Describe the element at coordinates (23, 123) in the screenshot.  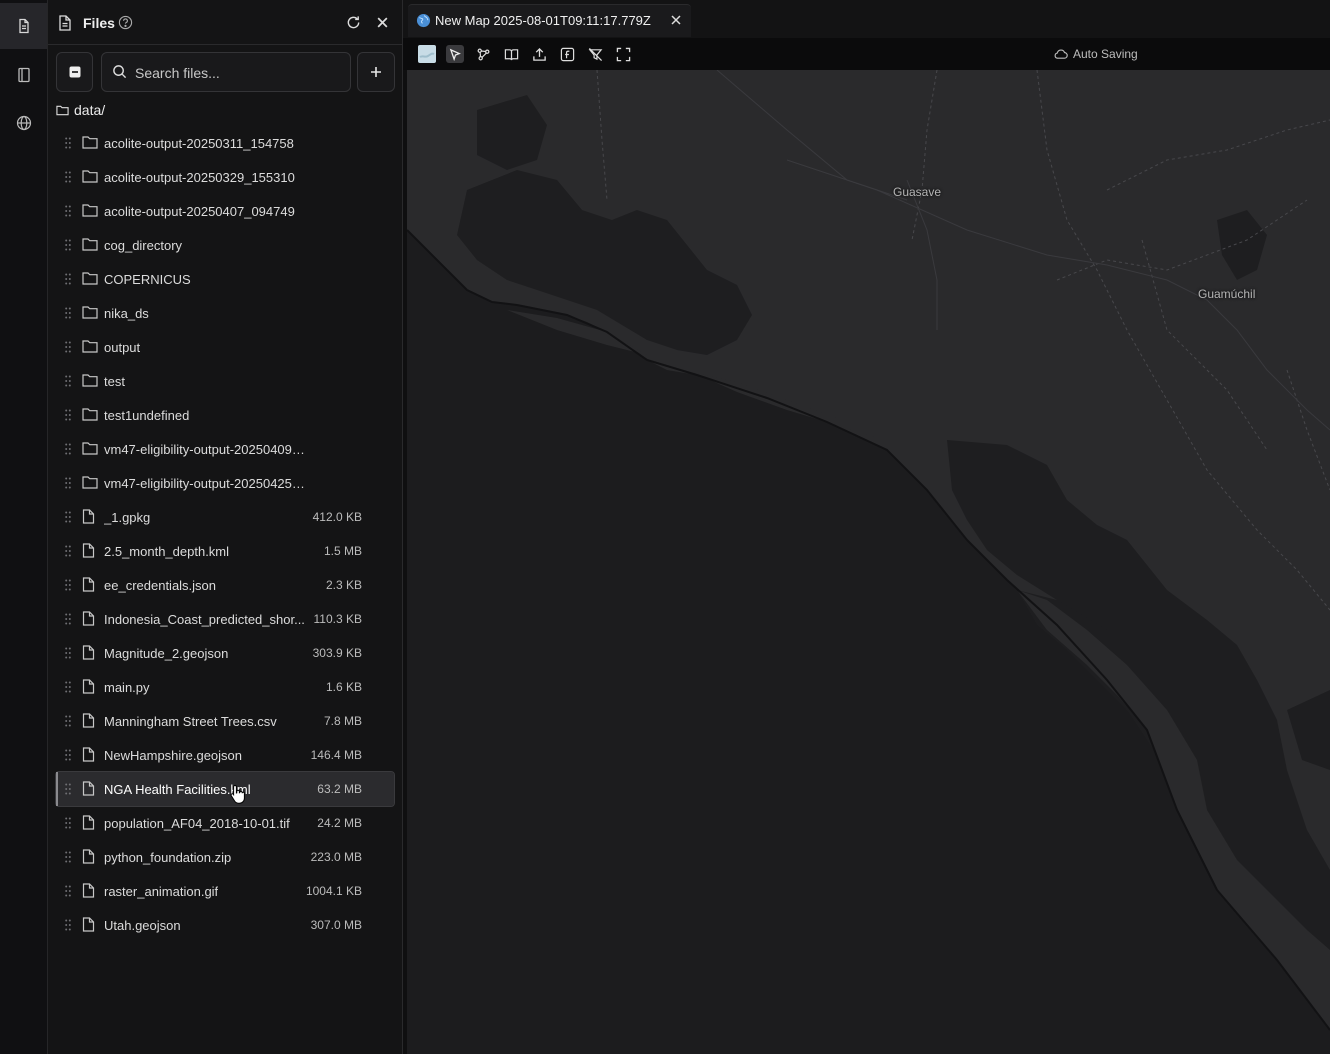
I see `globe-activity-button` at that location.